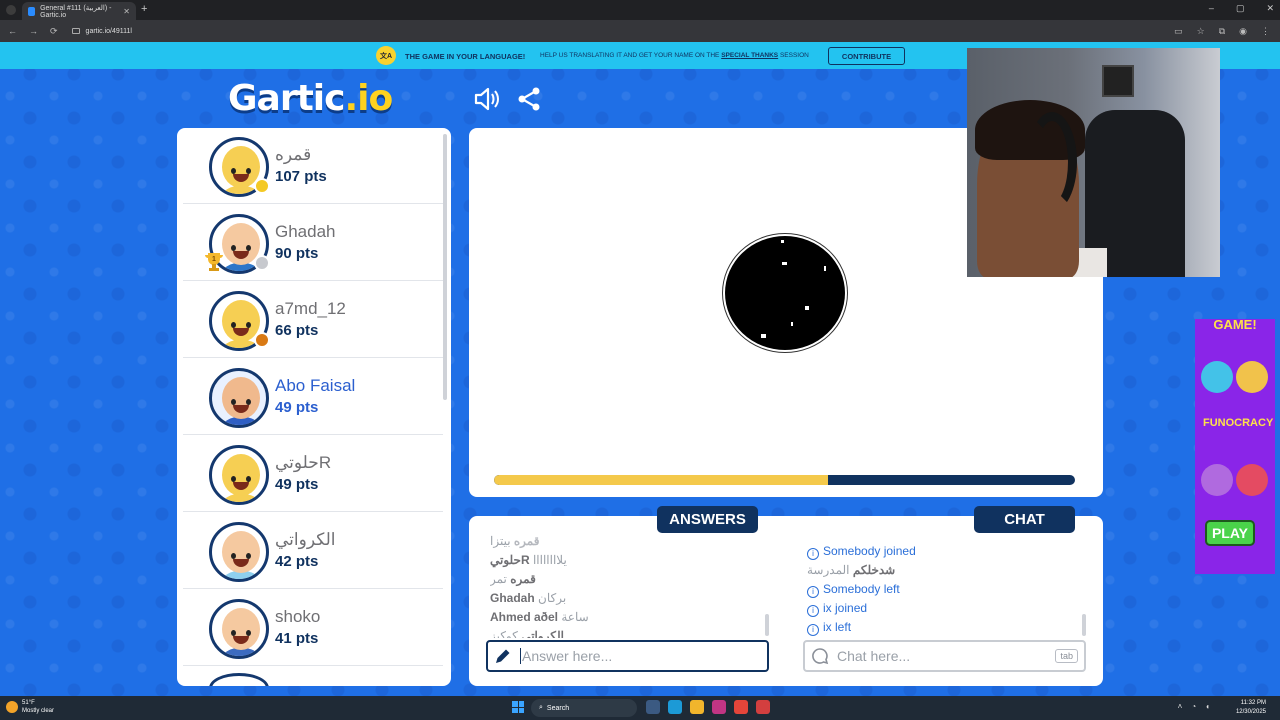 The image size is (1280, 720). I want to click on players-scrollbar, so click(445, 267).